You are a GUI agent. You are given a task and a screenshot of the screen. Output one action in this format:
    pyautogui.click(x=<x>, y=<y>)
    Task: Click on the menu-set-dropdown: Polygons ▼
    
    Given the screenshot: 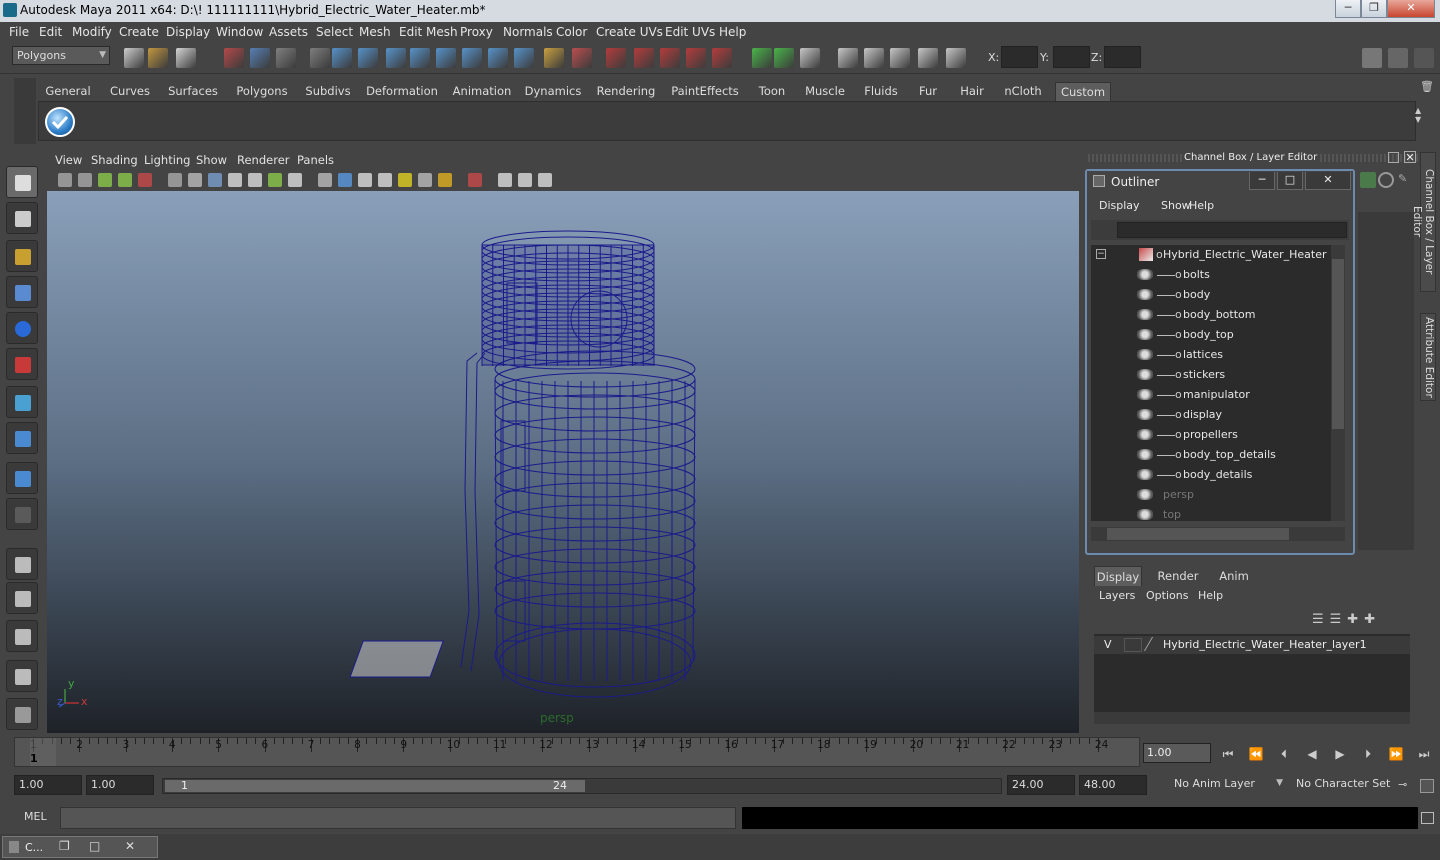 What is the action you would take?
    pyautogui.click(x=61, y=55)
    